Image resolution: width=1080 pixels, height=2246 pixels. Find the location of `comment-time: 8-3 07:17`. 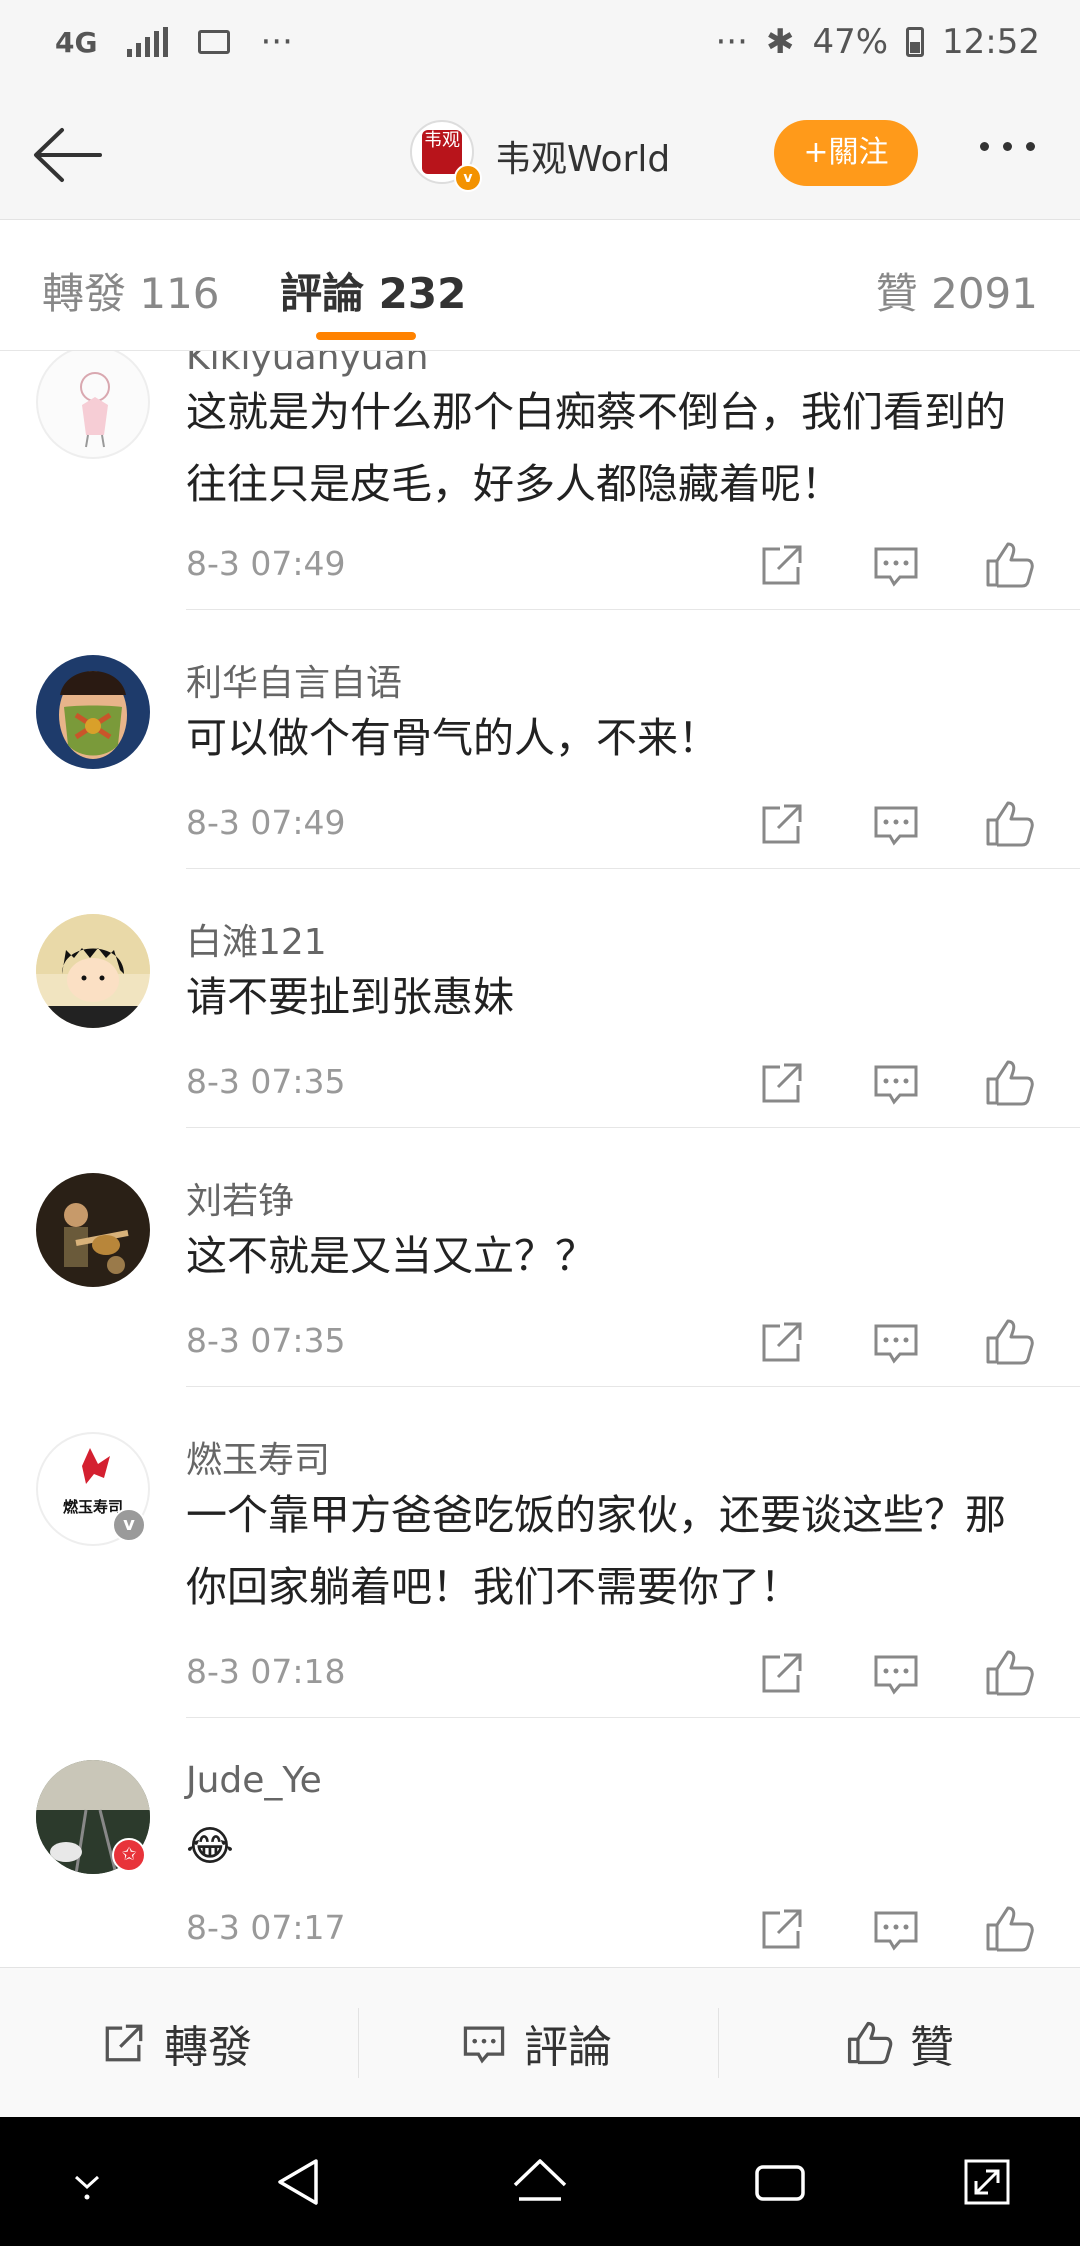

comment-time: 8-3 07:17 is located at coordinates (266, 1927).